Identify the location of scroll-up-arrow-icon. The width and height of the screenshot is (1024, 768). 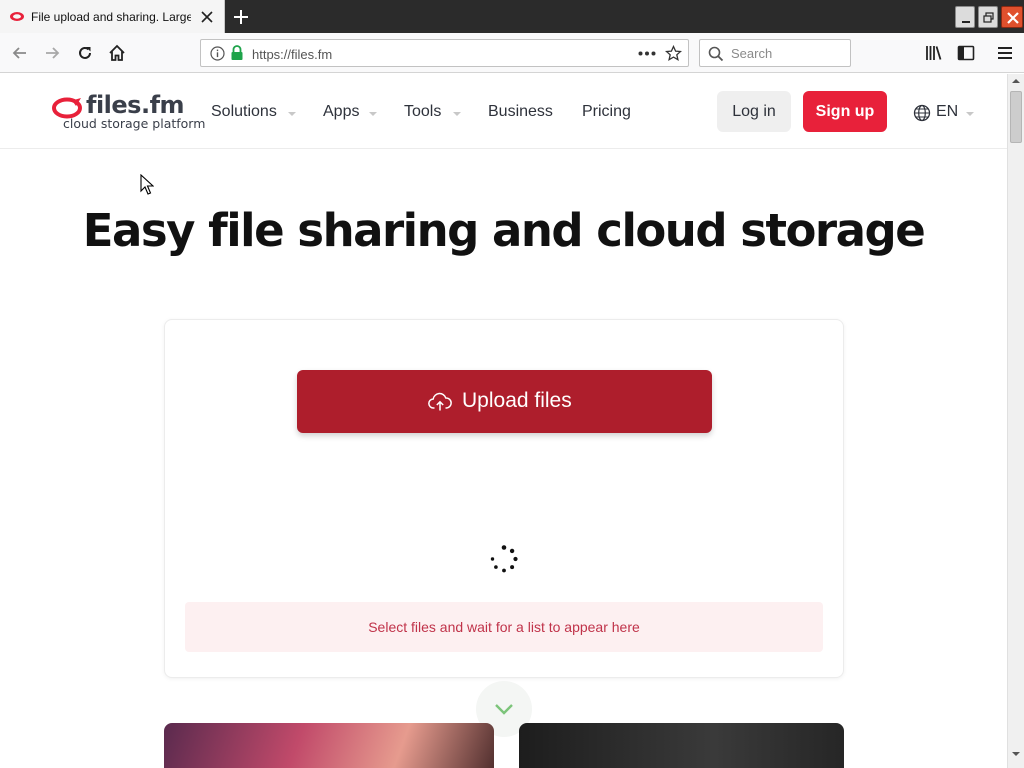
(1016, 81).